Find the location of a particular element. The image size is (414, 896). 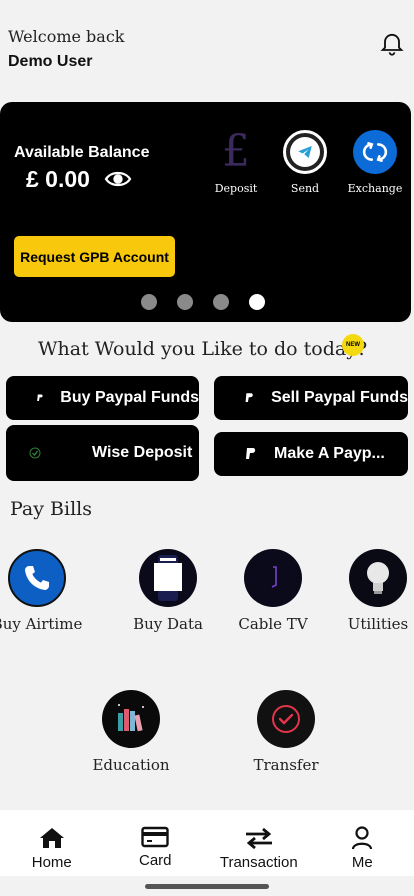

transfer-item: Transfer is located at coordinates (286, 732).